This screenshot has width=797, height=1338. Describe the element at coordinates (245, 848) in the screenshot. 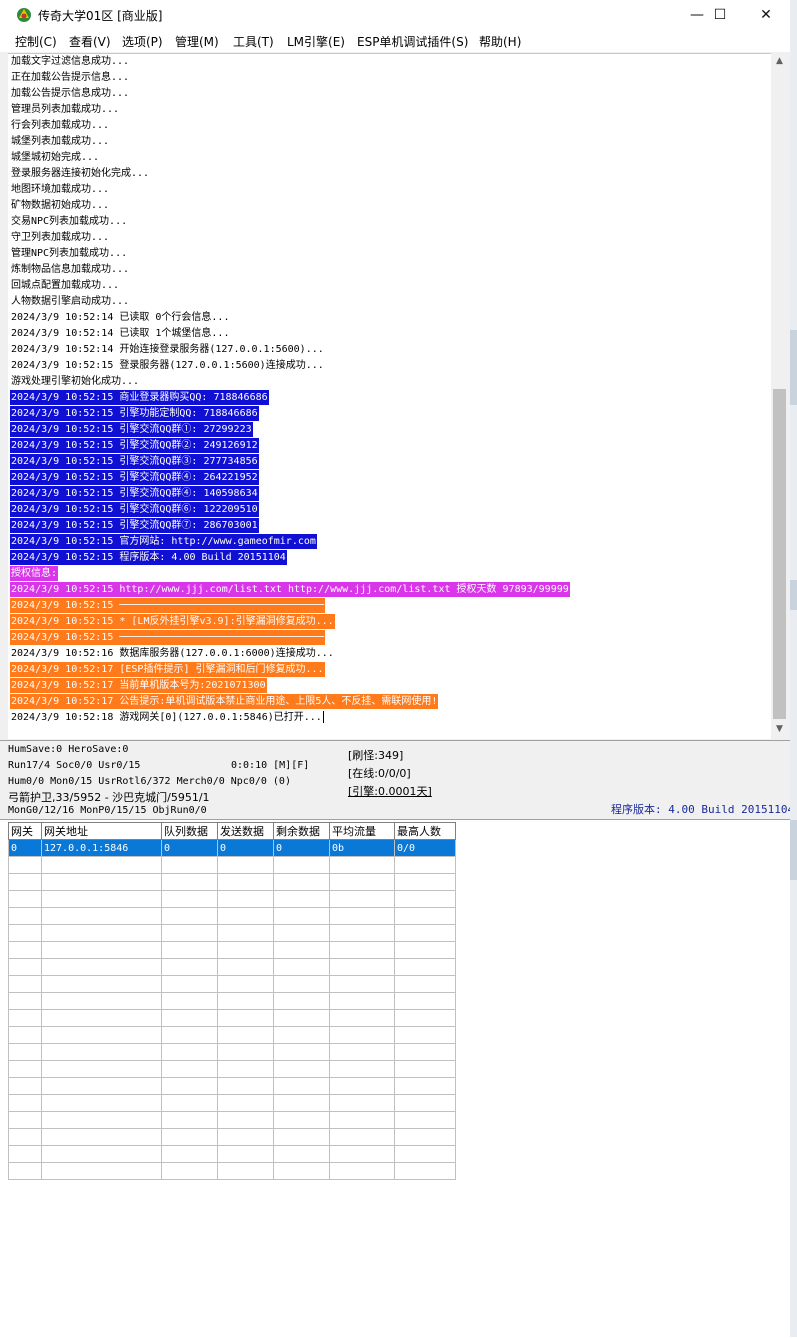

I see `cell-sent: 0` at that location.